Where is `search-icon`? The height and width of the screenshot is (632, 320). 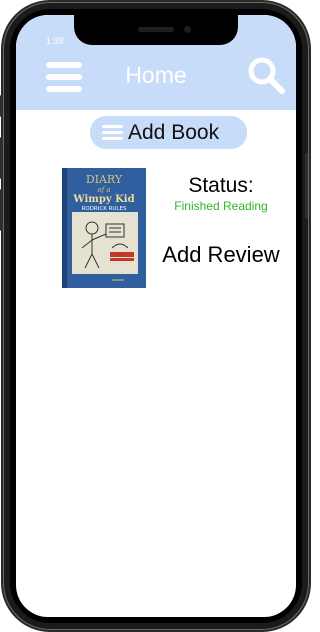 search-icon is located at coordinates (266, 75).